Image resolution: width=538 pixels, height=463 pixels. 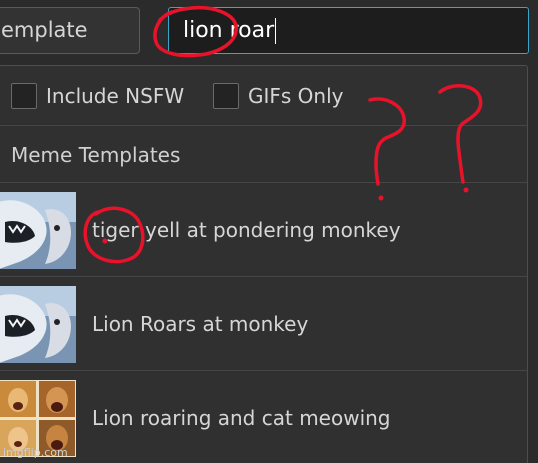 I want to click on result-title: Lion roaring and cat meowing, so click(x=241, y=418).